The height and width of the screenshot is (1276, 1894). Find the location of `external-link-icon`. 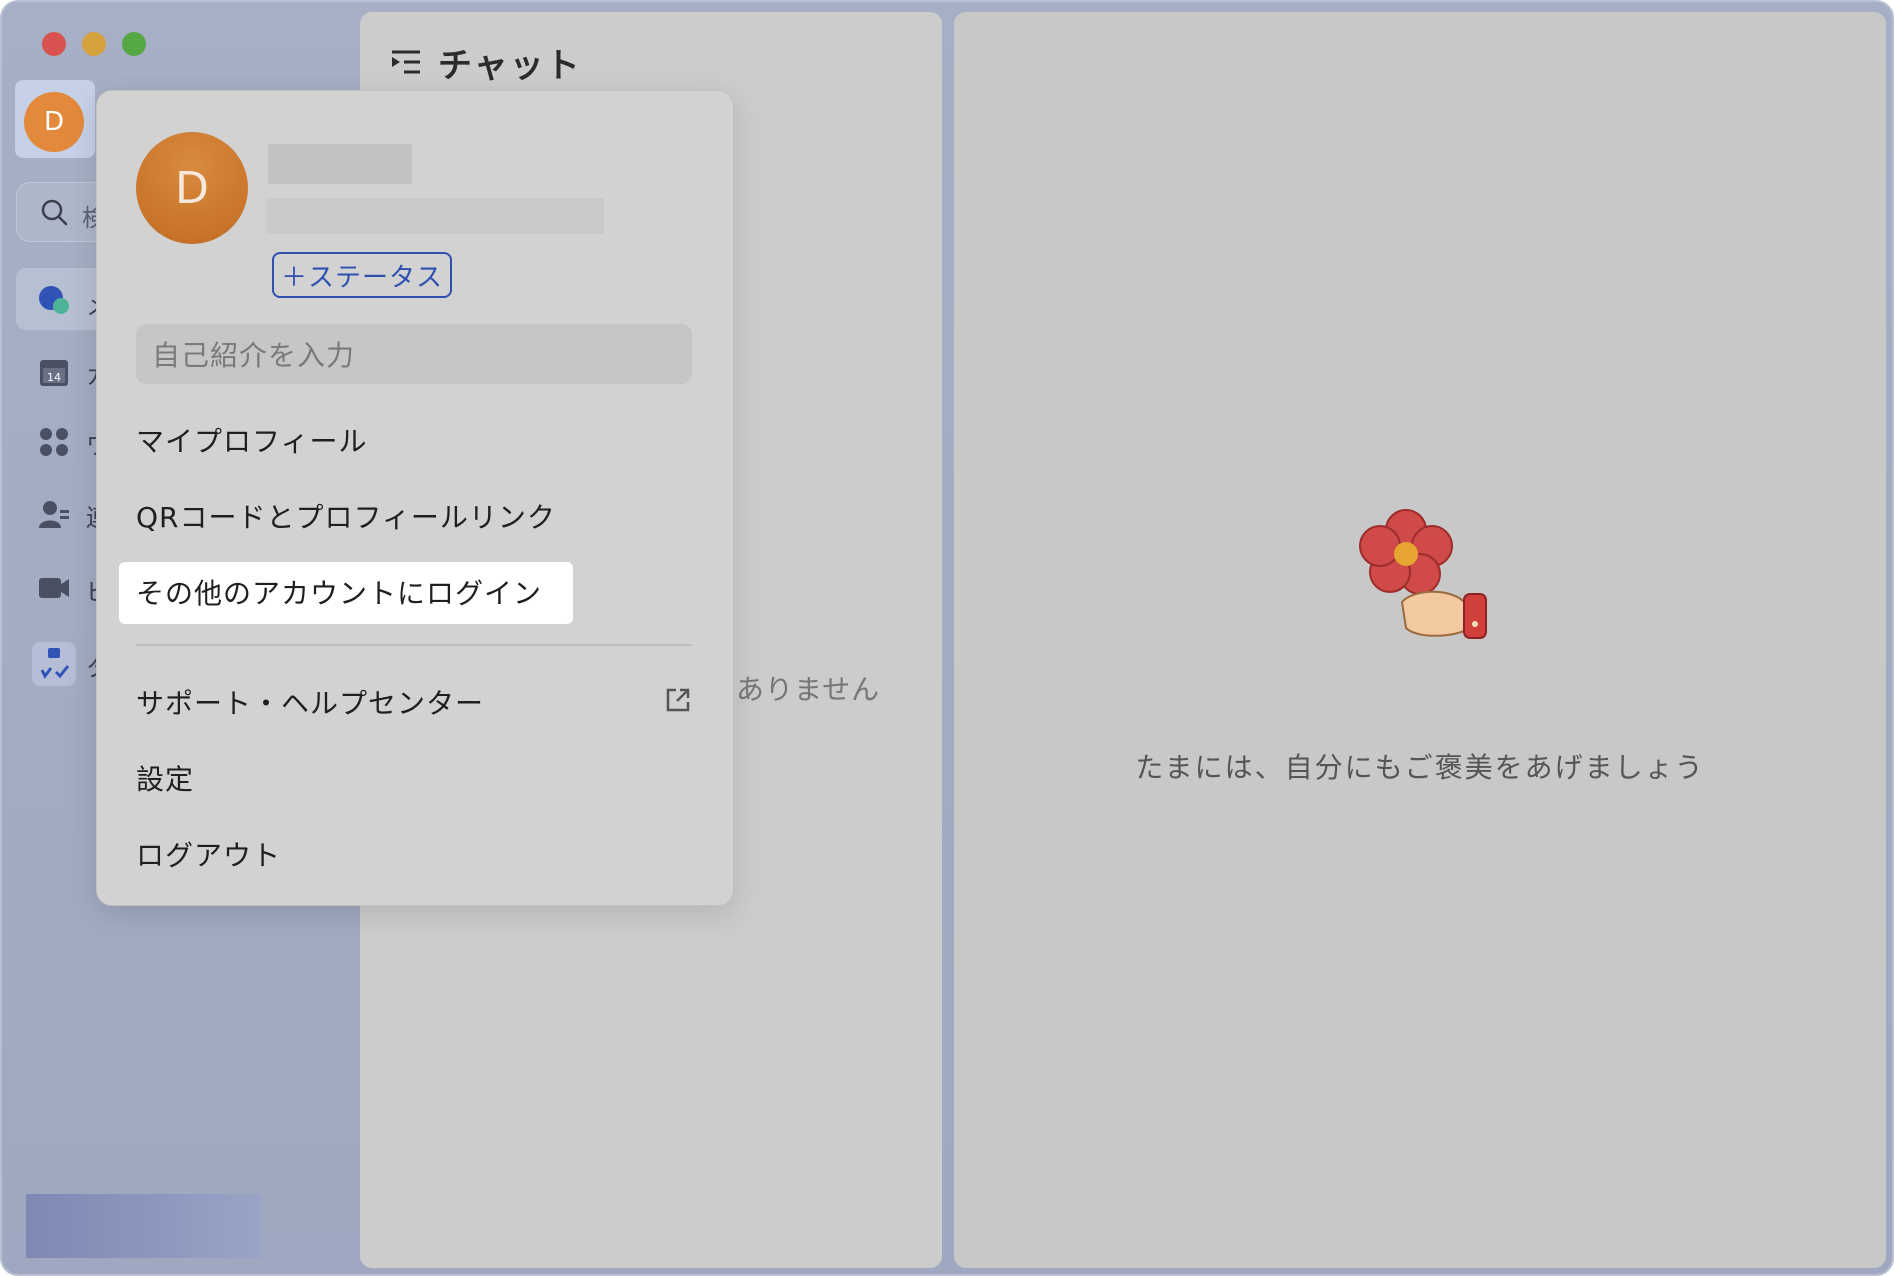

external-link-icon is located at coordinates (678, 700).